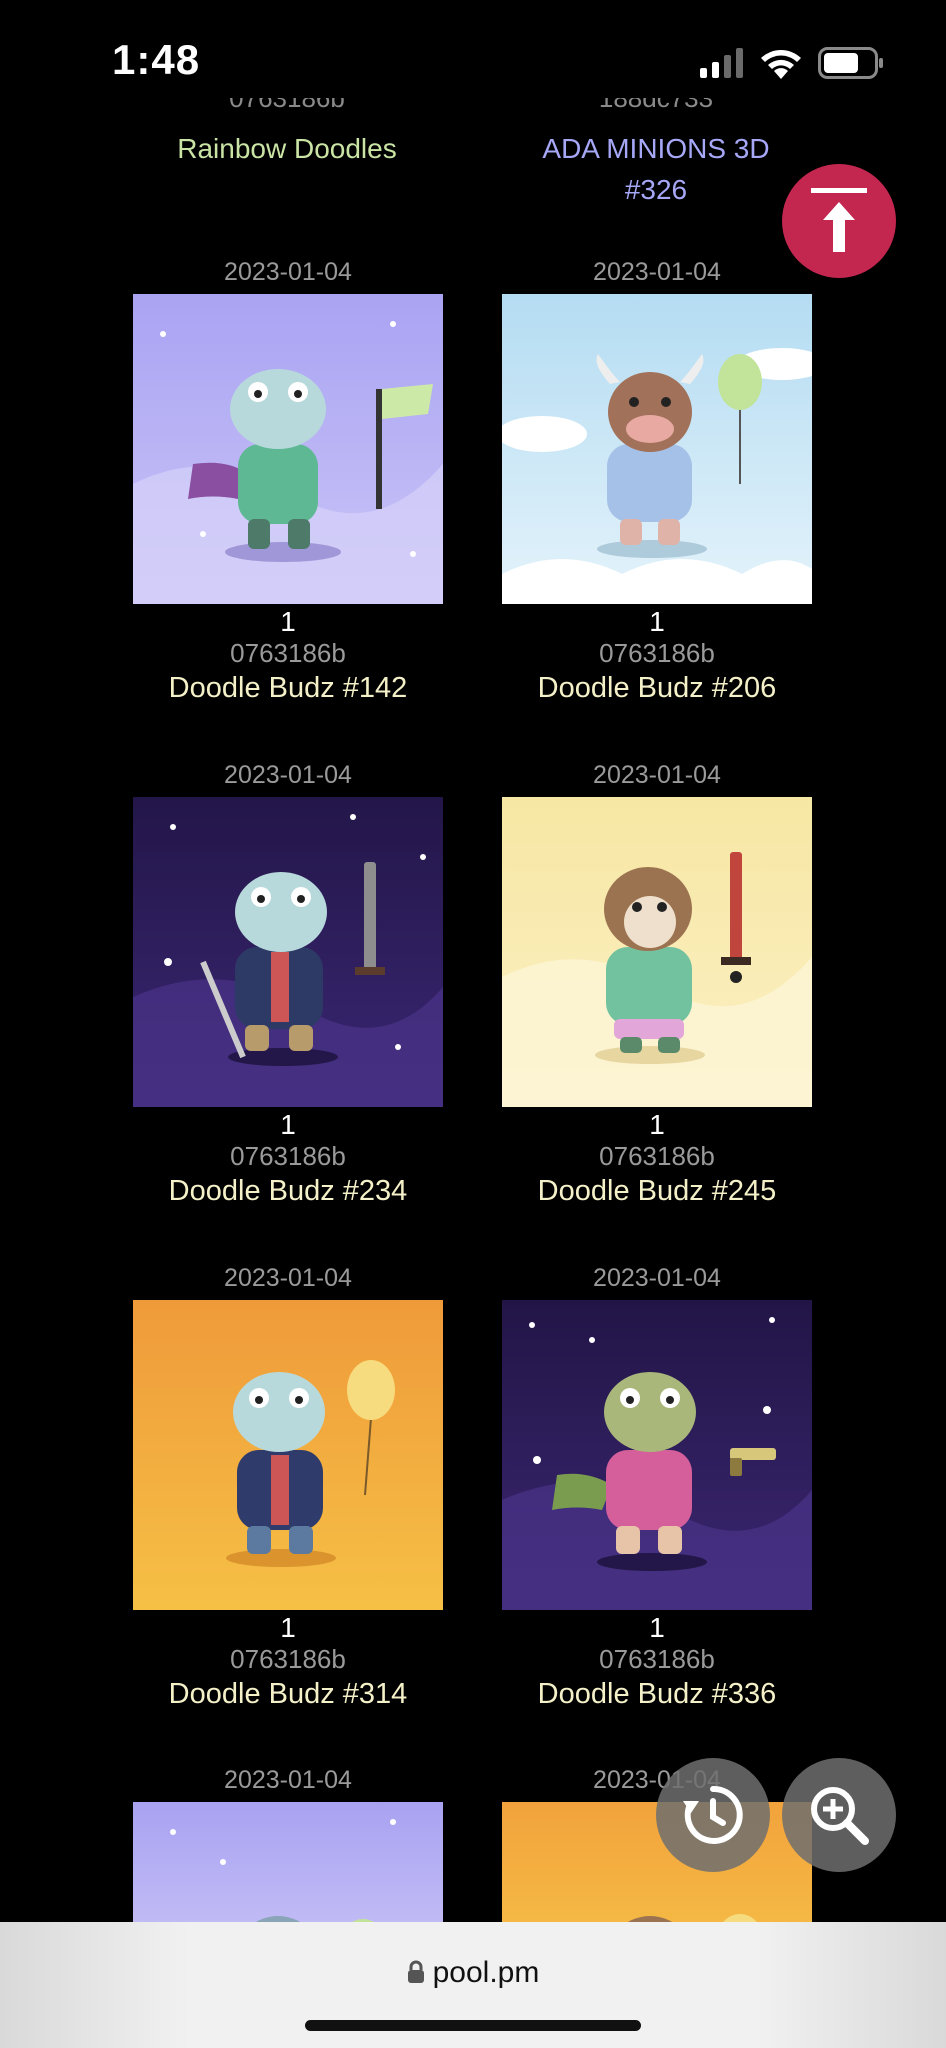  I want to click on wifi-icon, so click(781, 64).